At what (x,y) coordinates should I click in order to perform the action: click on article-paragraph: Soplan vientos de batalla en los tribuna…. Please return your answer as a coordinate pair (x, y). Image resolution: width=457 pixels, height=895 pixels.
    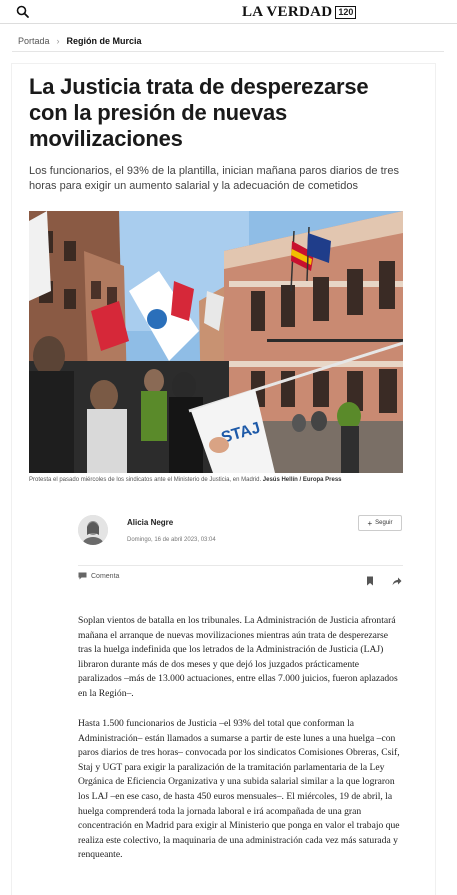
    Looking at the image, I should click on (238, 657).